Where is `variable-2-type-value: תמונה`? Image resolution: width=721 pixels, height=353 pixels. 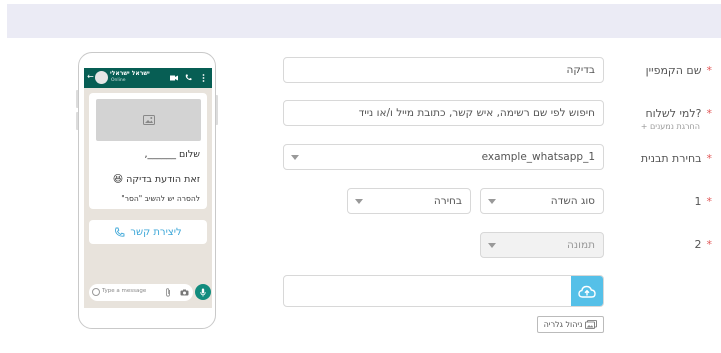 variable-2-type-value: תמונה is located at coordinates (581, 245).